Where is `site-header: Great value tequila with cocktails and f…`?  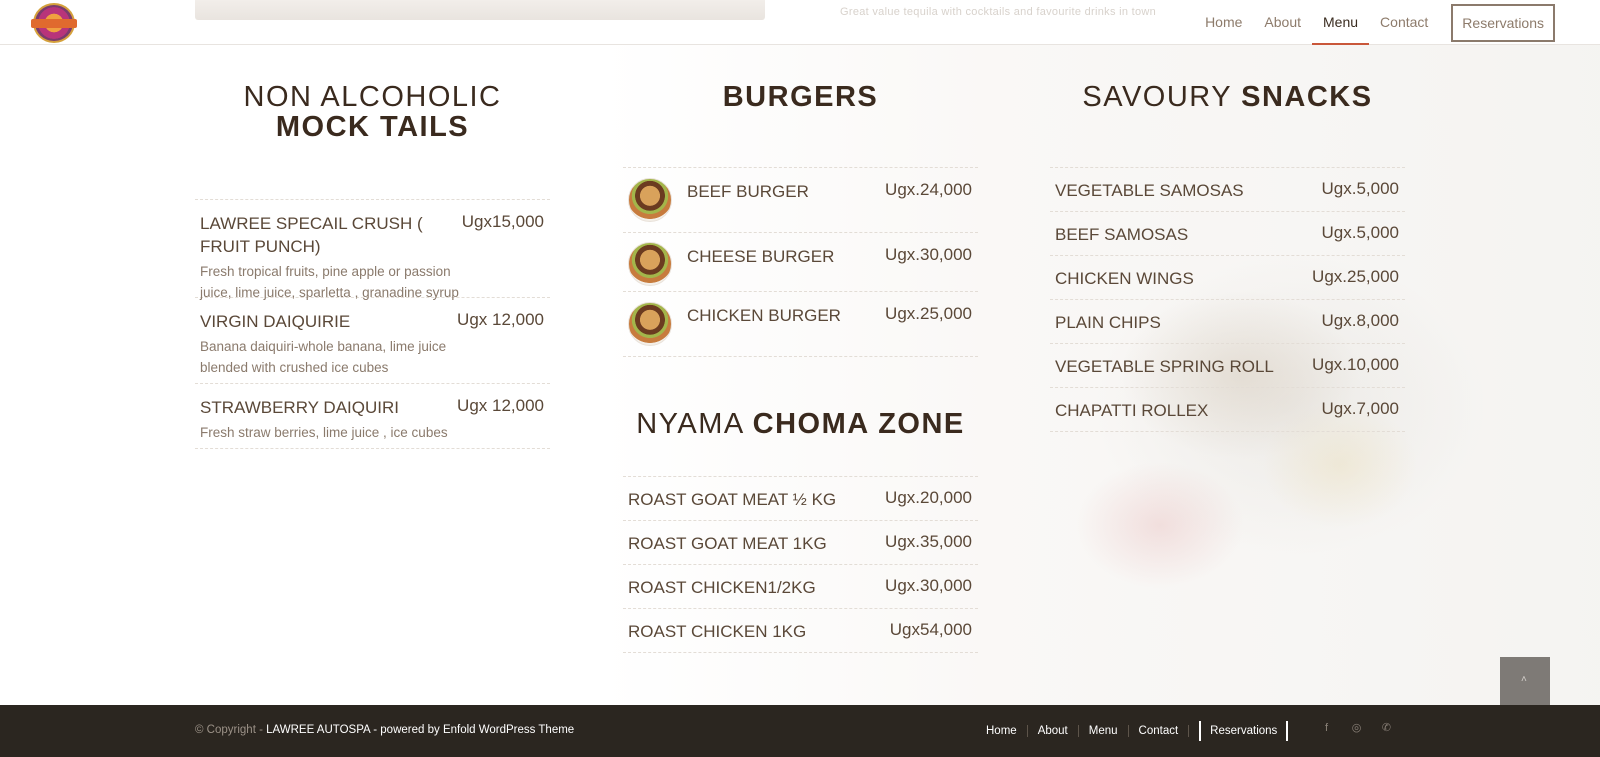
site-header: Great value tequila with cocktails and f… is located at coordinates (800, 22).